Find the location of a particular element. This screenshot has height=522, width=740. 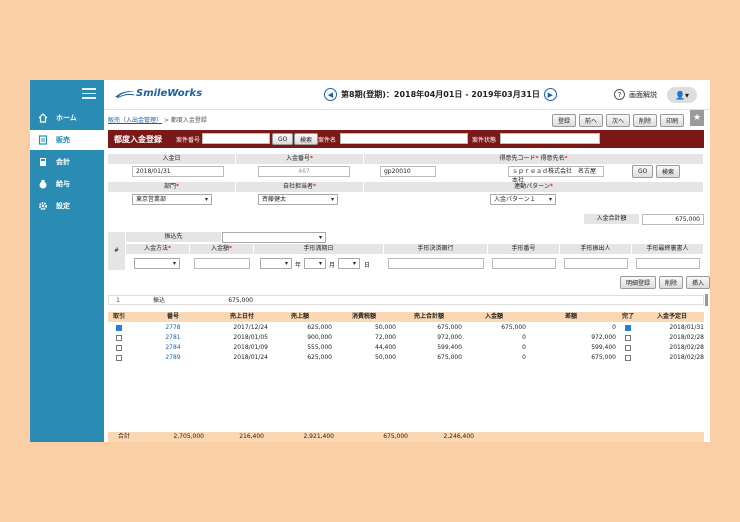

date-input: 2018/01/31 is located at coordinates (178, 171).